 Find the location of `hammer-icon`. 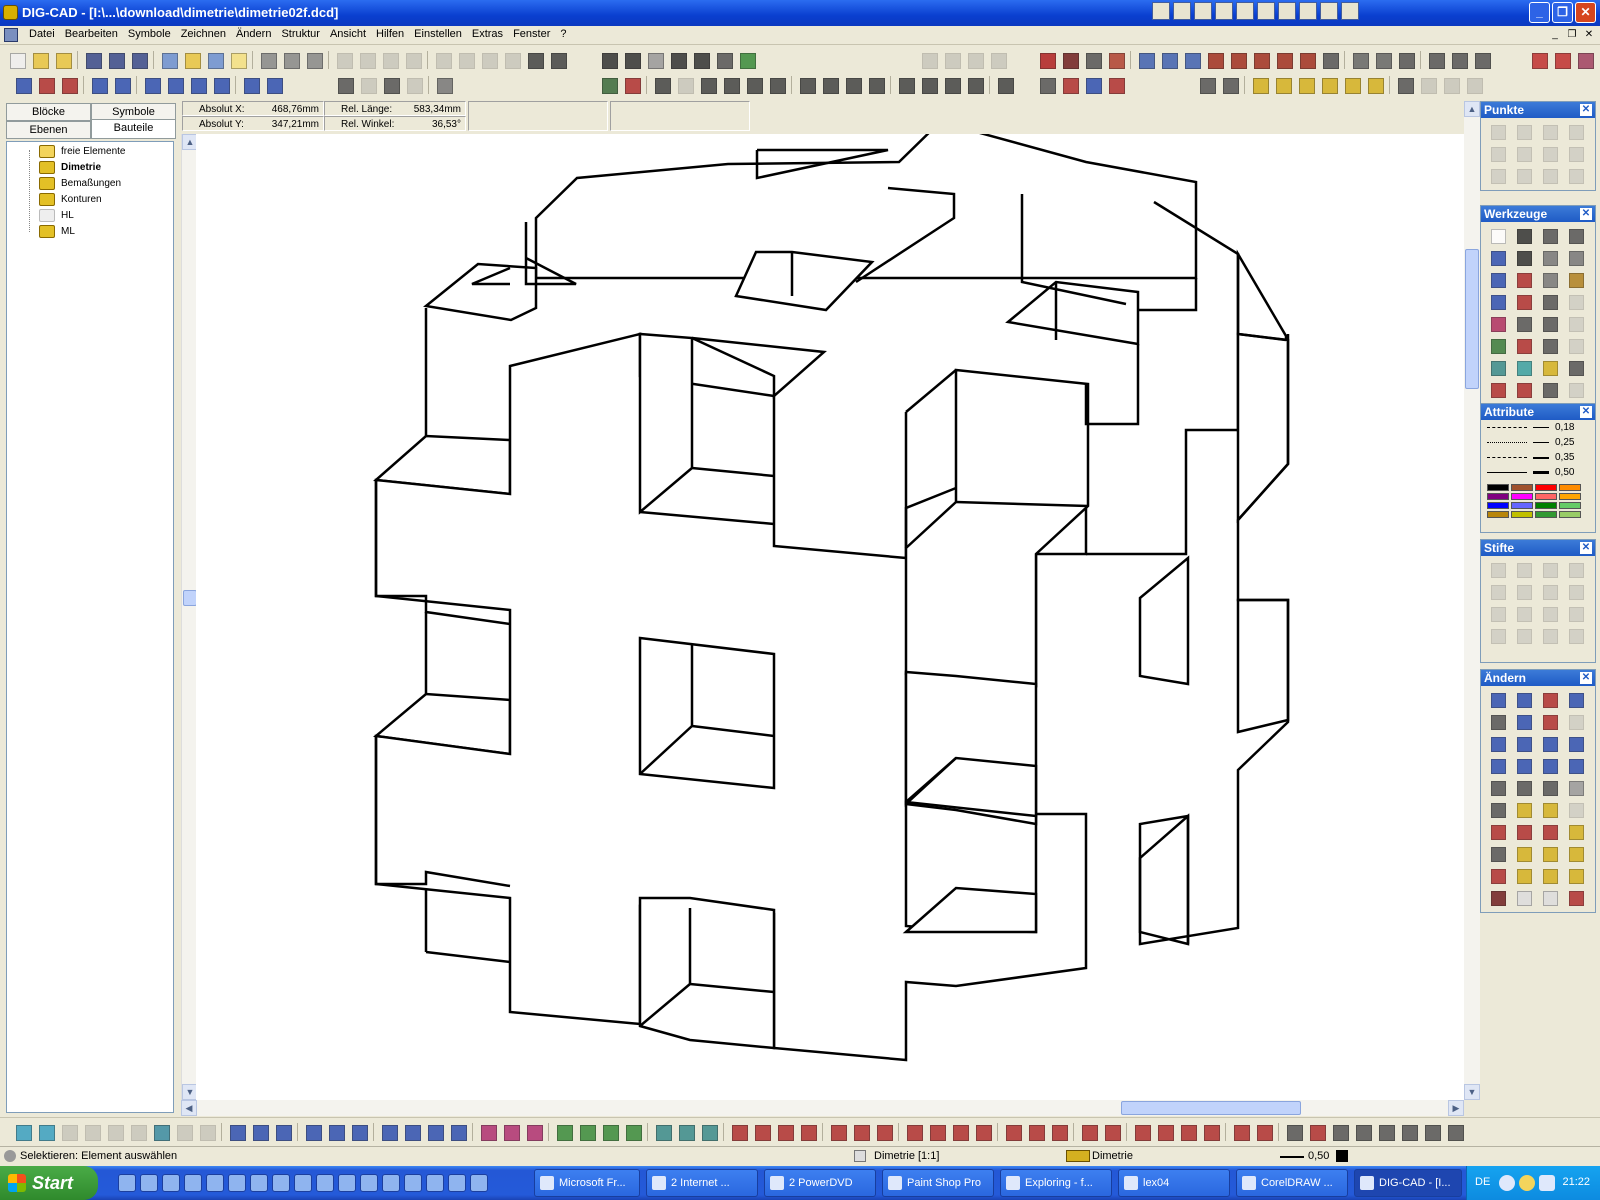

hammer-icon is located at coordinates (1383, 60).